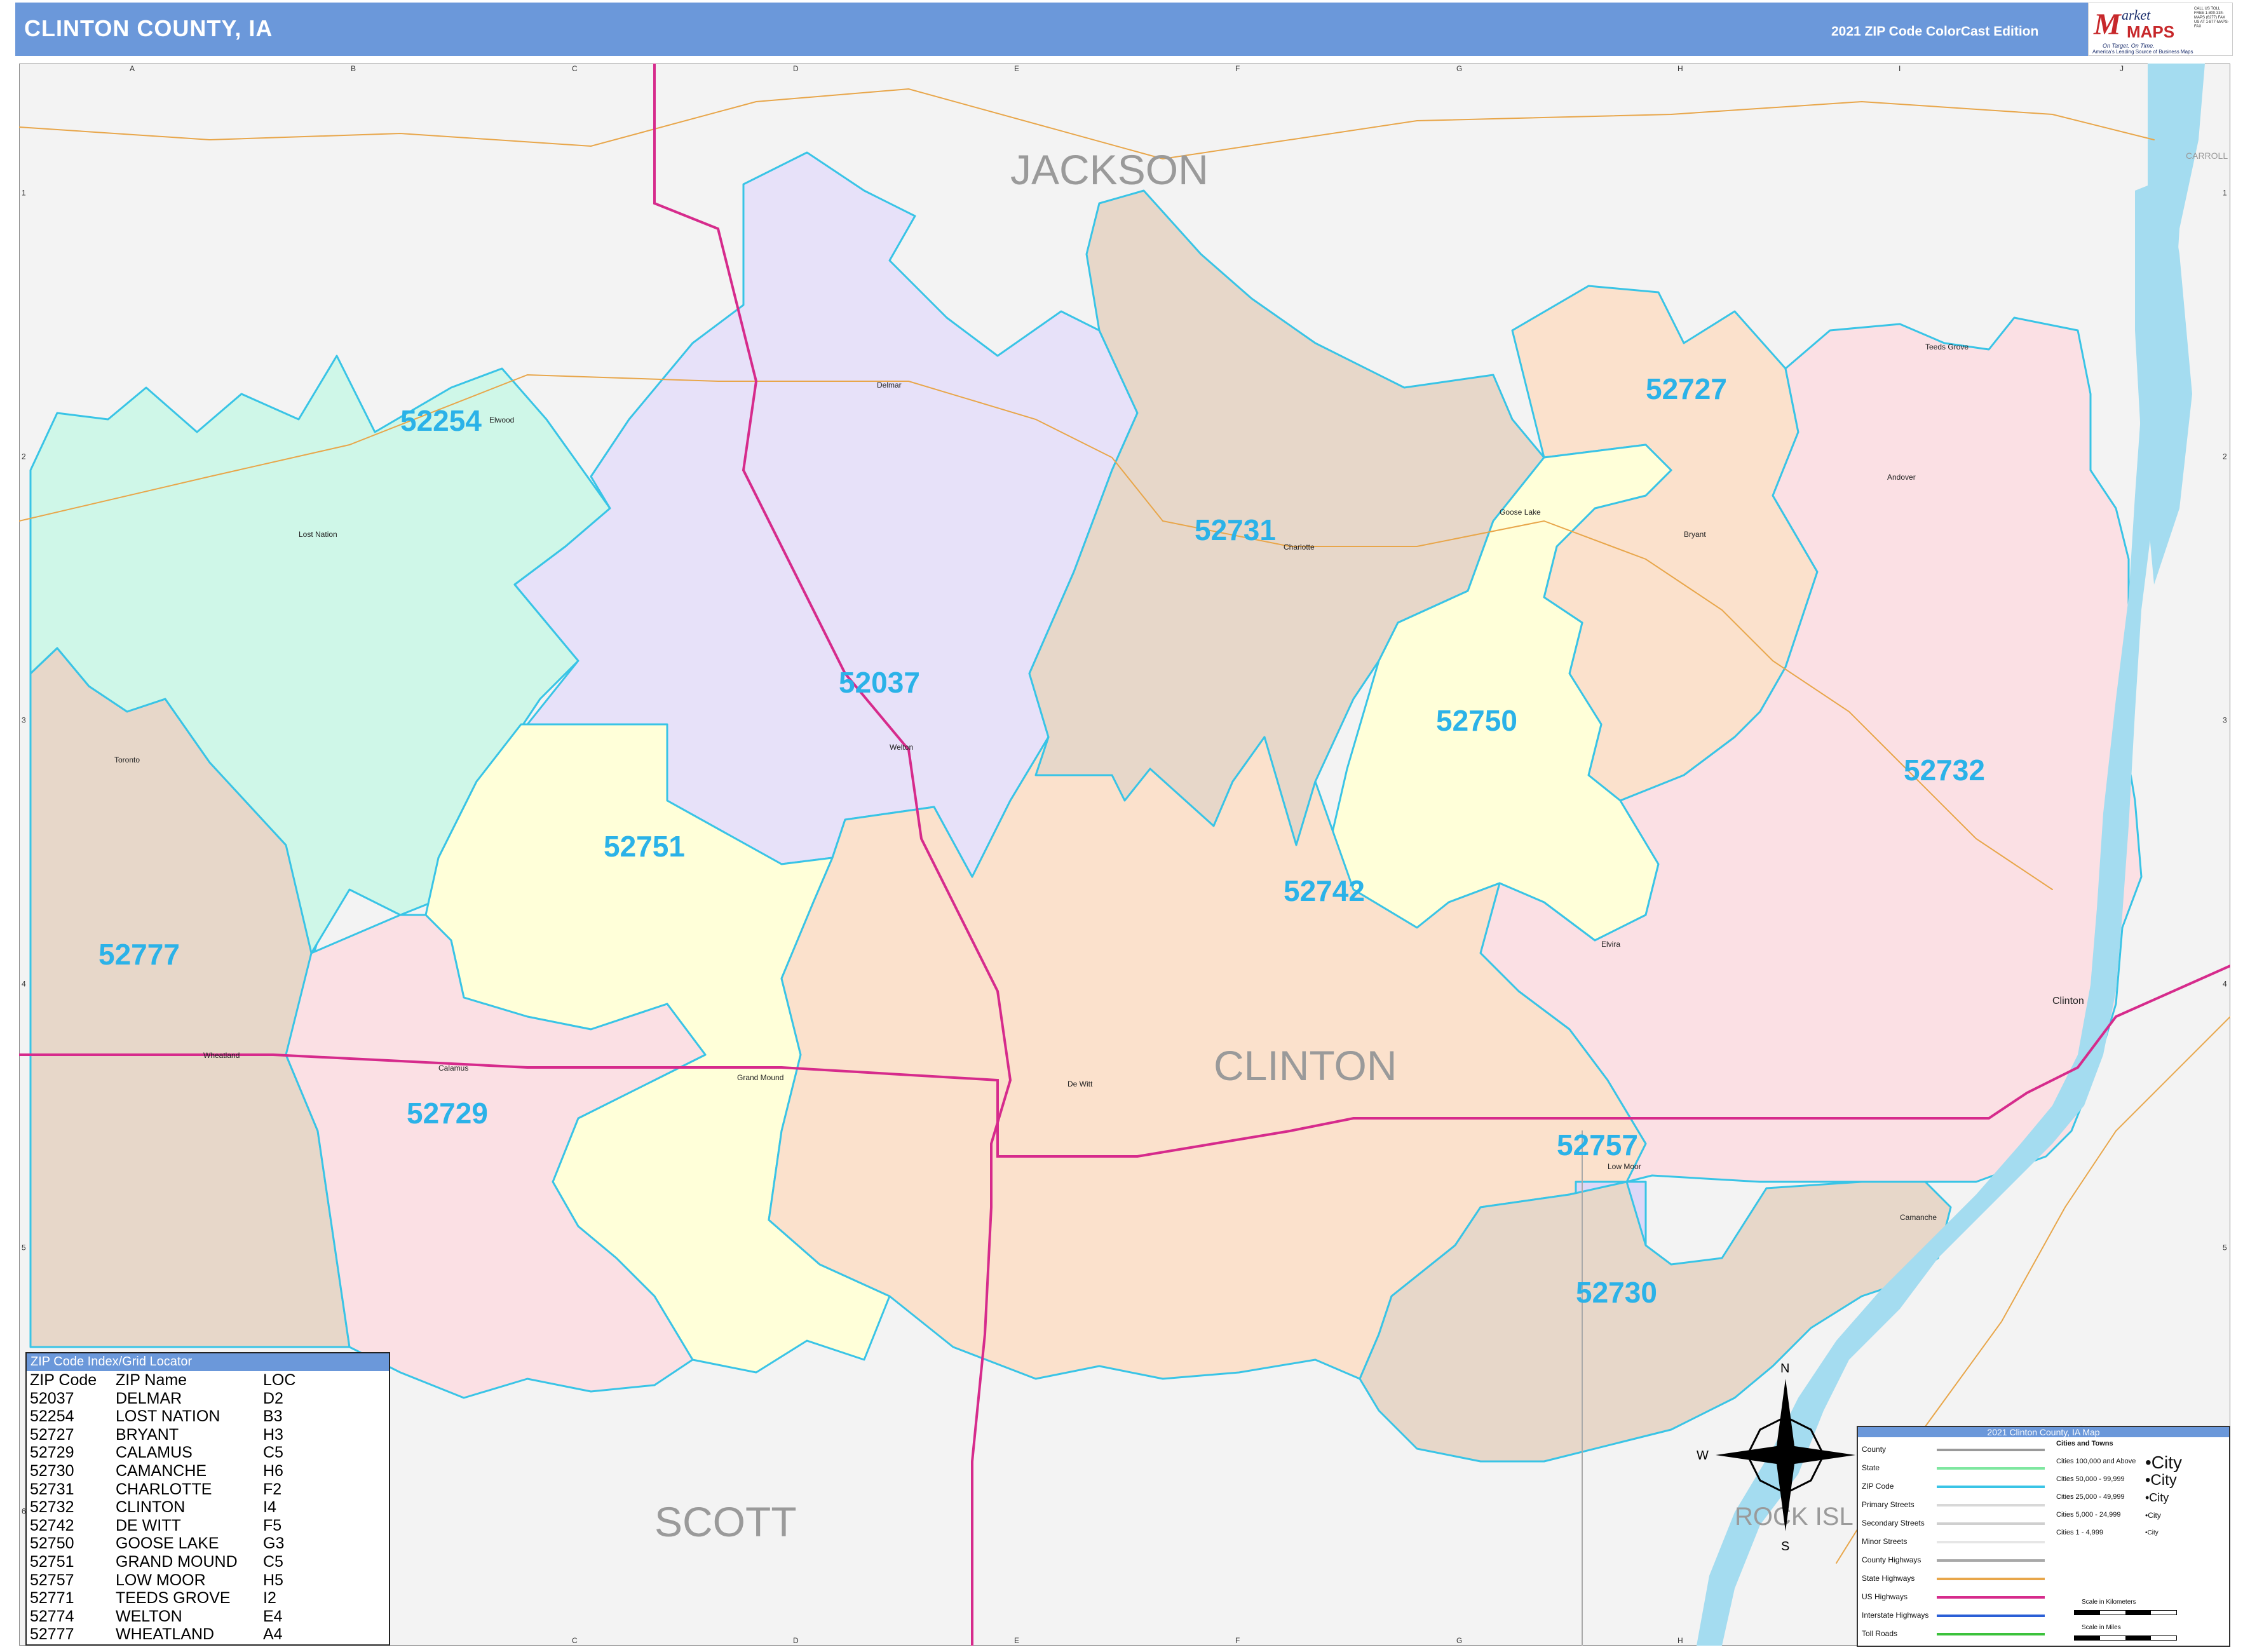 The image size is (2250, 1652). I want to click on neighbor-rock-island: ROCK ISL, so click(1794, 1517).